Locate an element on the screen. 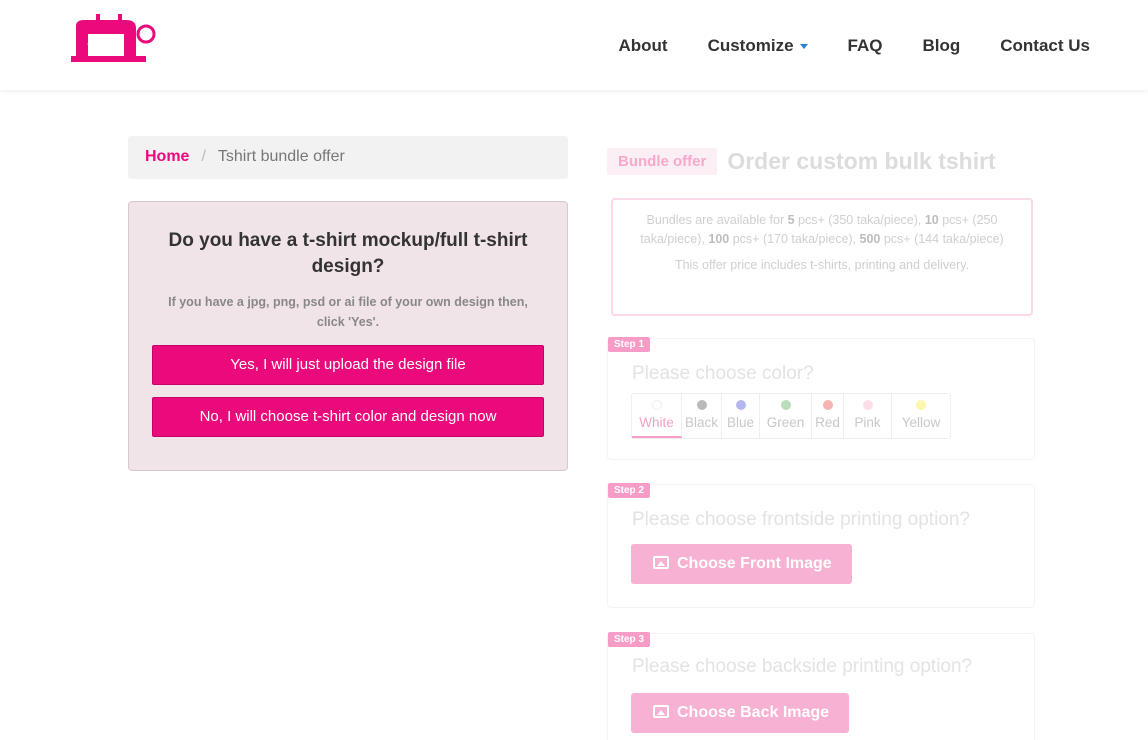  svg-text: দর্জি is located at coordinates (100, 47).